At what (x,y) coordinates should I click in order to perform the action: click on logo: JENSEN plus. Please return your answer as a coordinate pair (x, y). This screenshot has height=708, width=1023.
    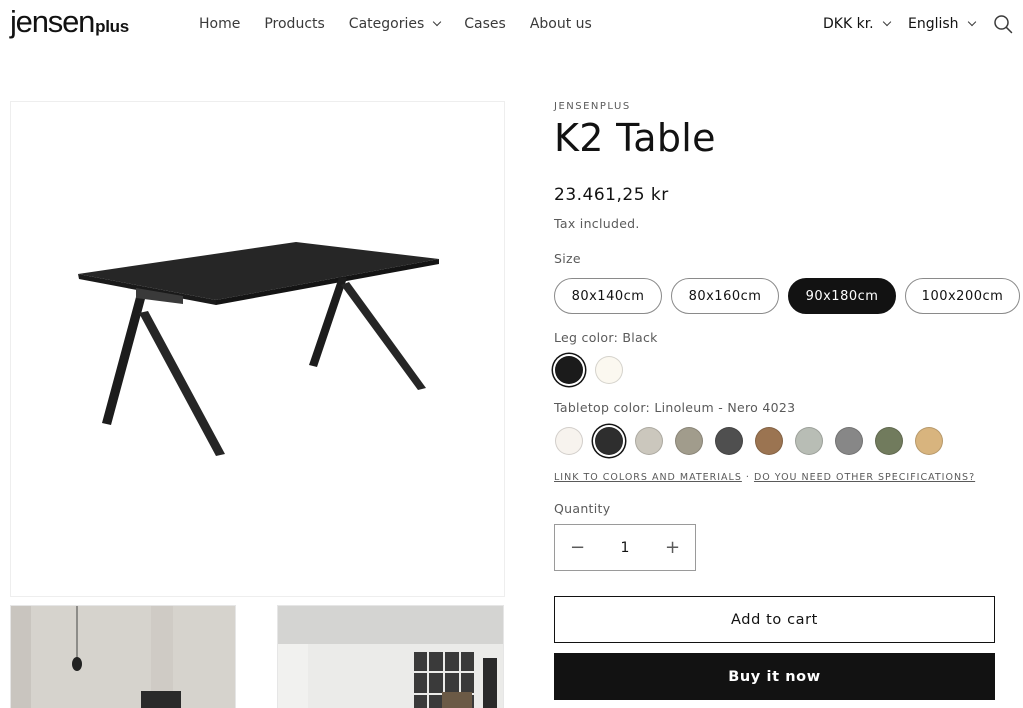
    Looking at the image, I should click on (69, 21).